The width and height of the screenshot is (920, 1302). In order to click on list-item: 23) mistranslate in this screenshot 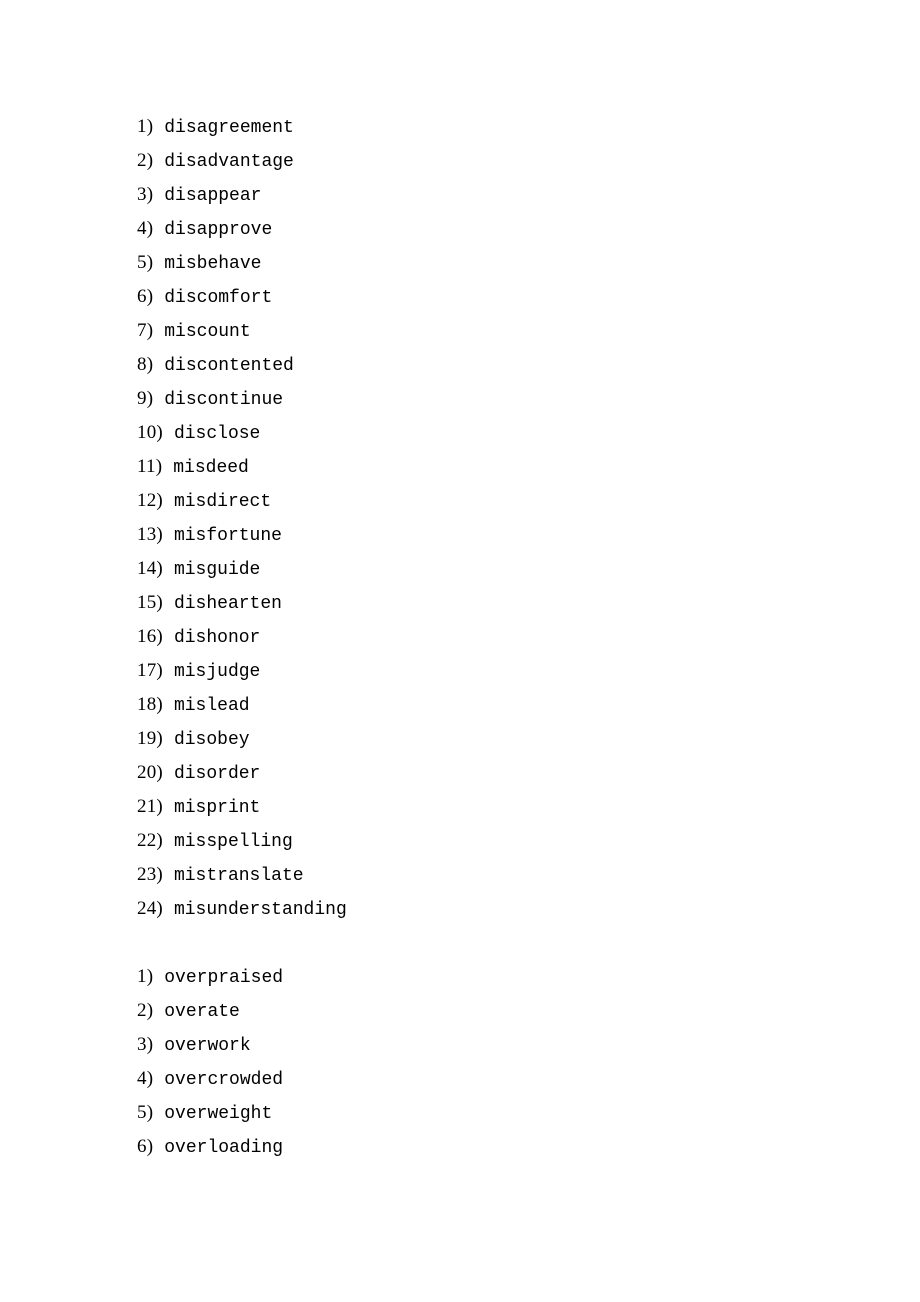, I will do `click(528, 875)`.